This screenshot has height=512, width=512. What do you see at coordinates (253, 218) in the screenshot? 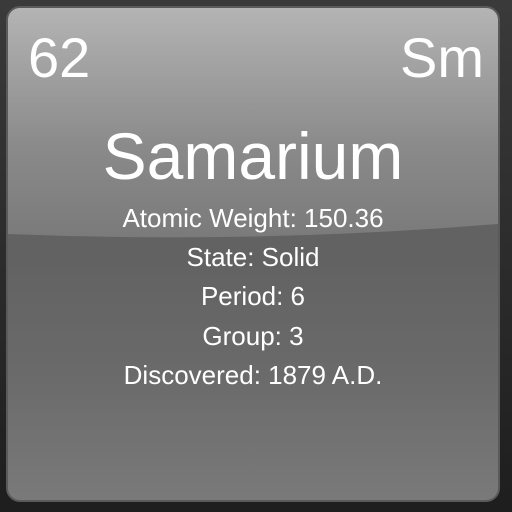
I see `atomic-weight-label: Atomic Weight: 150.36` at bounding box center [253, 218].